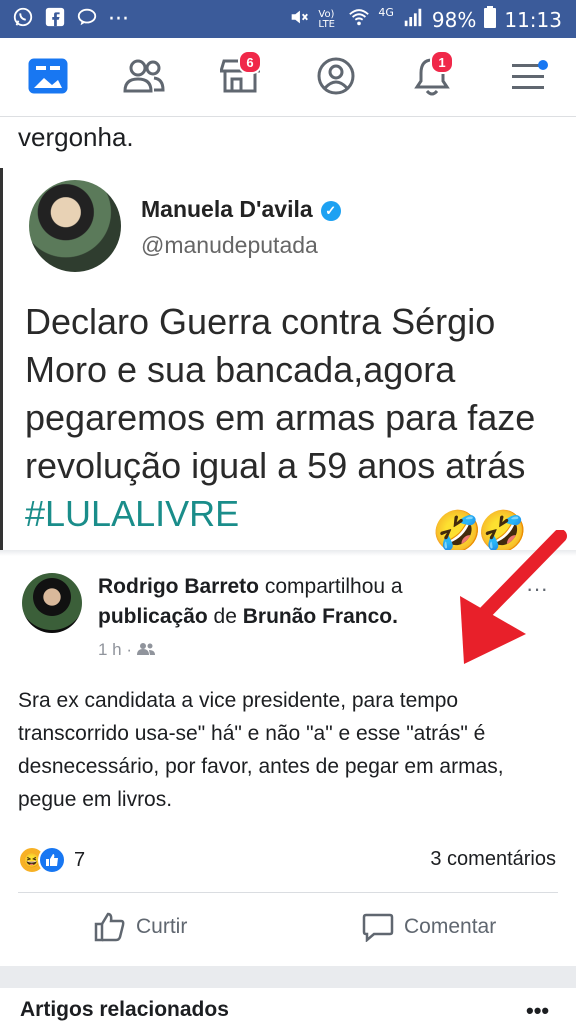 This screenshot has width=576, height=1024. Describe the element at coordinates (70, 19) in the screenshot. I see `status-left-icons: ···` at that location.